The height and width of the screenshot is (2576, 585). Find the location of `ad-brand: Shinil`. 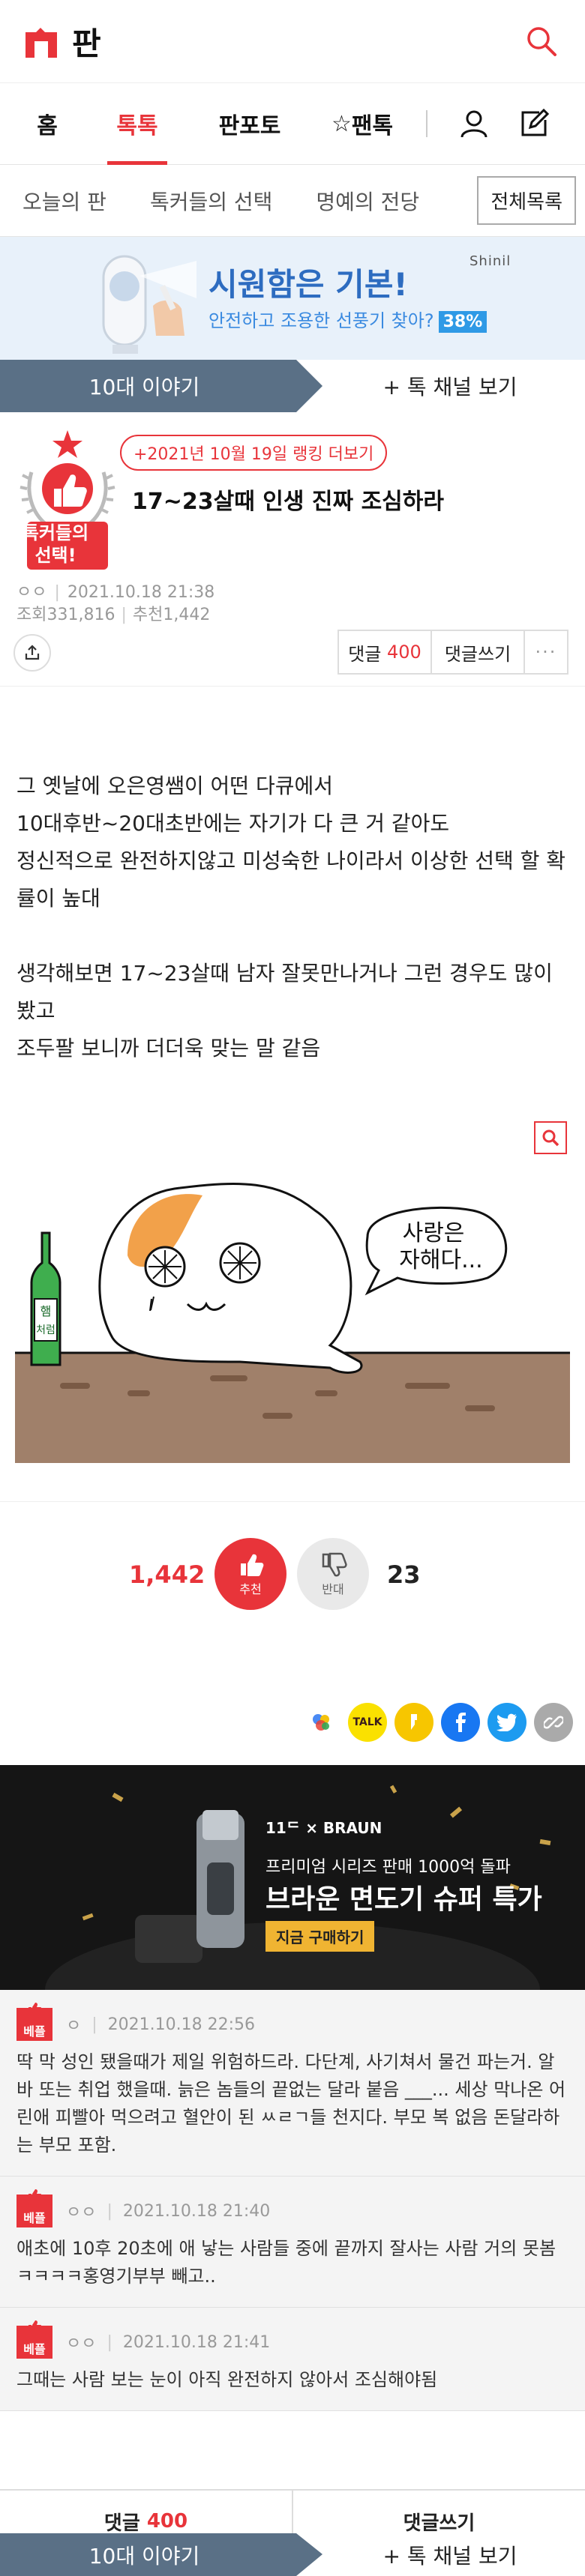

ad-brand: Shinil is located at coordinates (491, 261).